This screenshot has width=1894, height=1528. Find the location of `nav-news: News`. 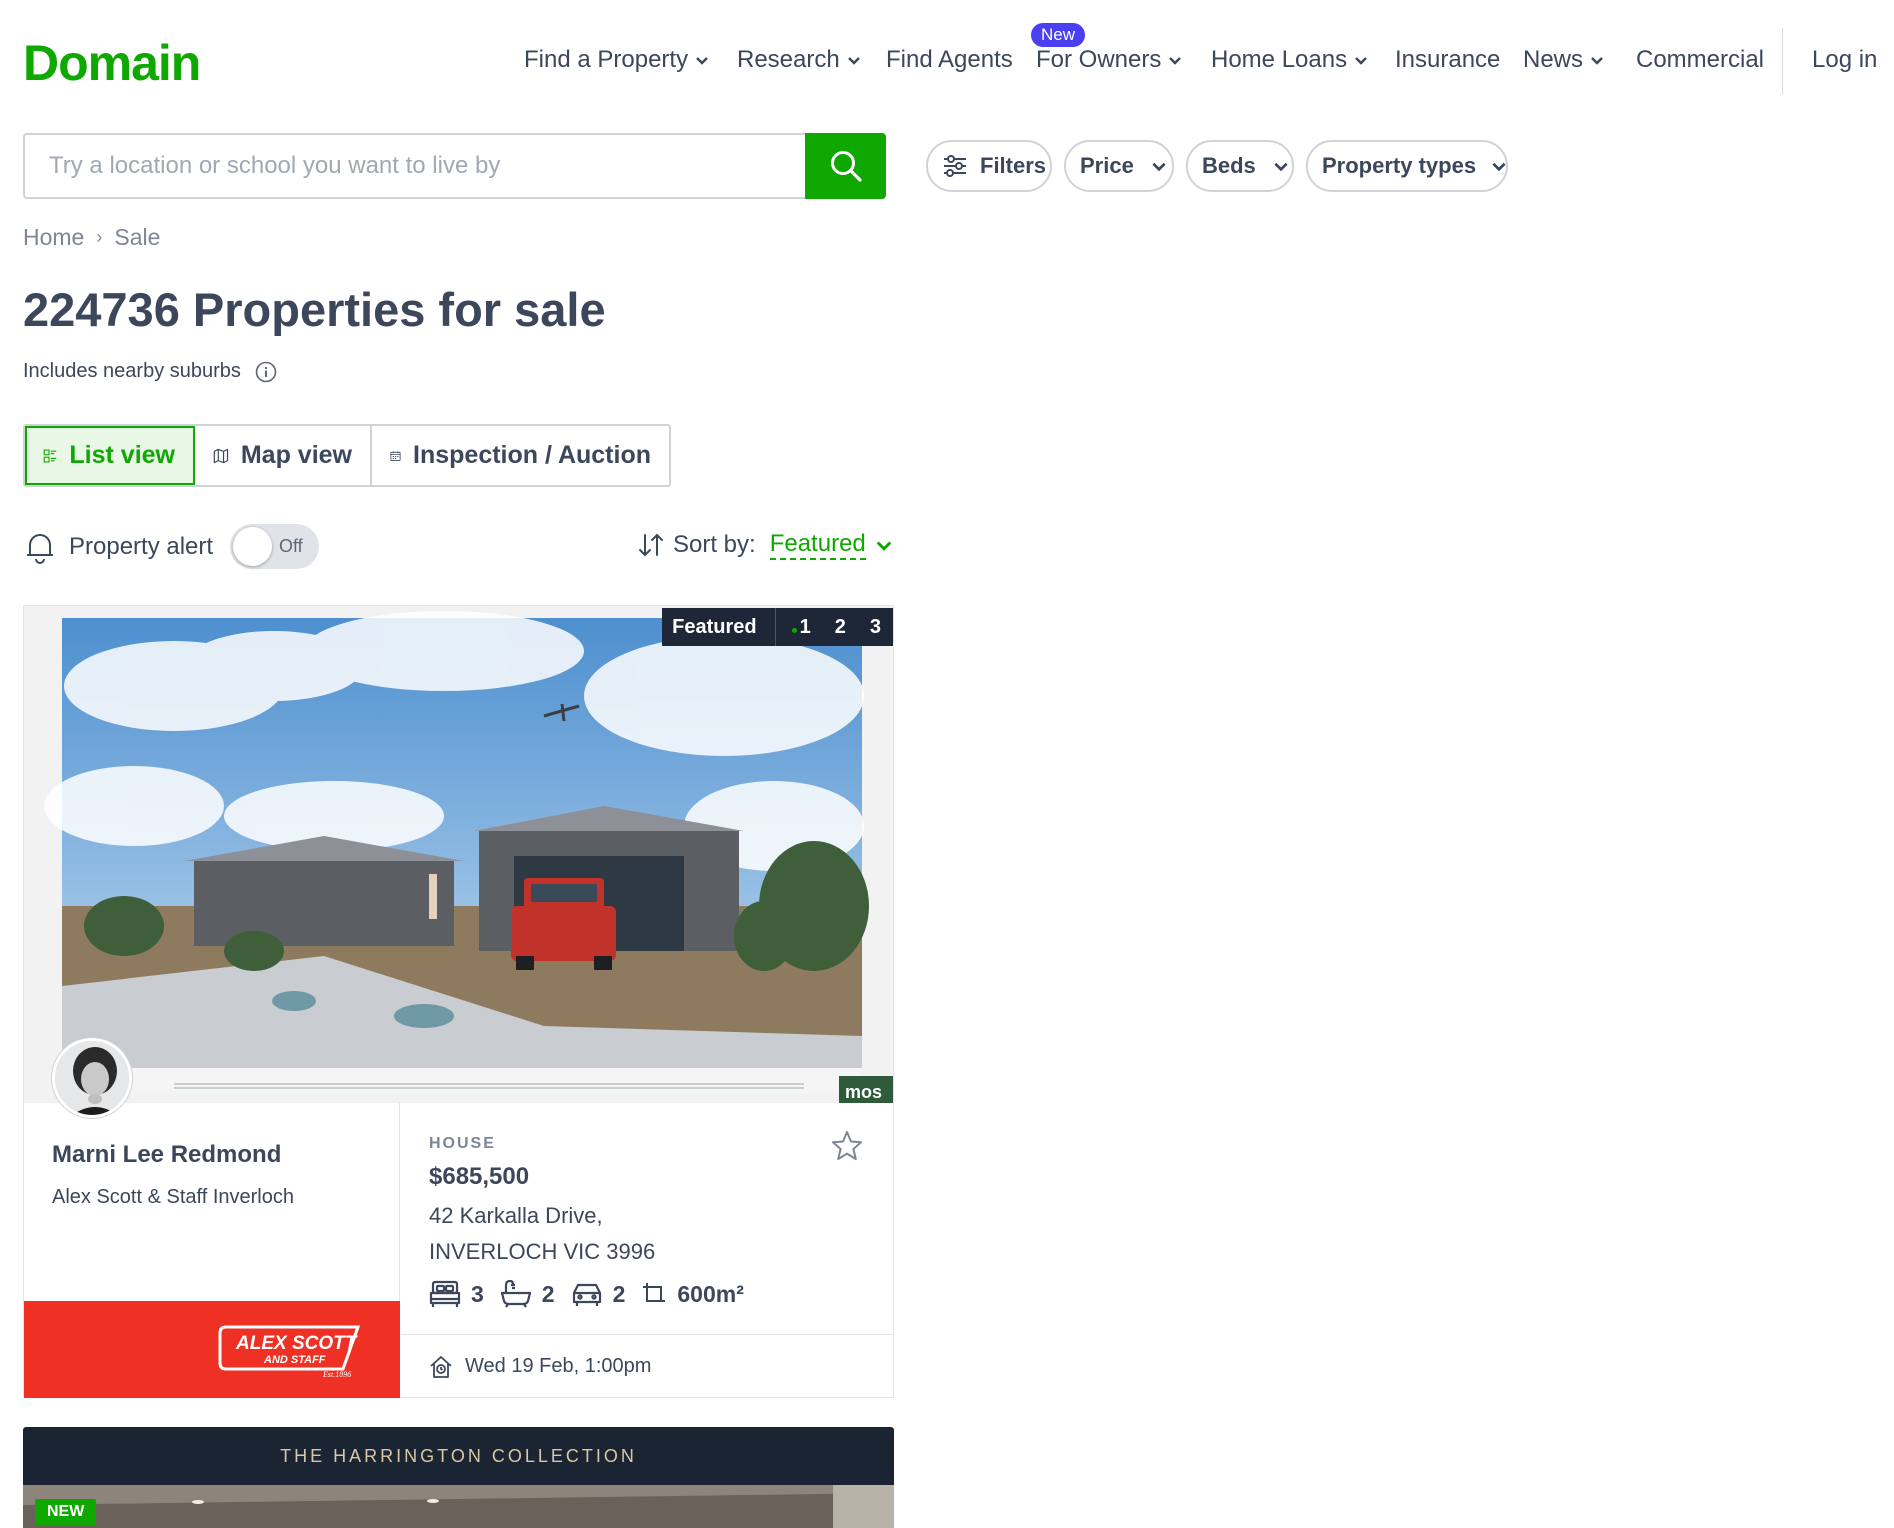

nav-news: News is located at coordinates (1564, 60).